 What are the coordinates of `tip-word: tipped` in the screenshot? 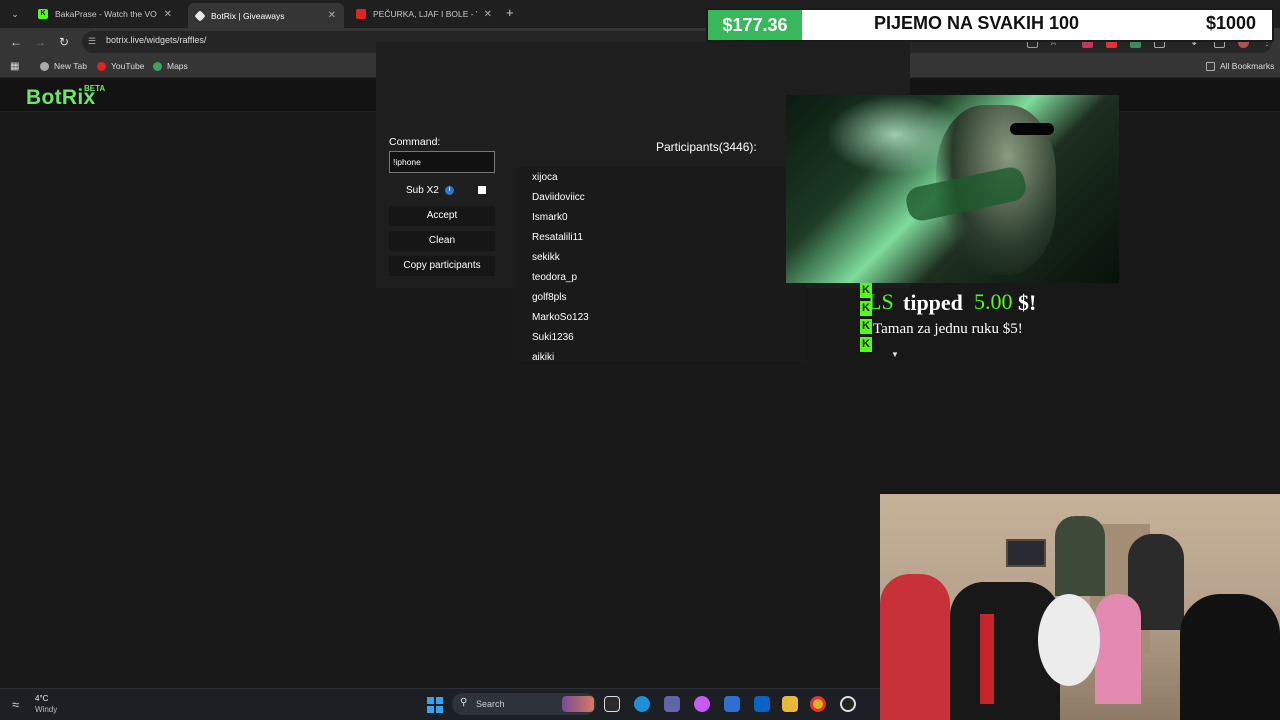 It's located at (933, 302).